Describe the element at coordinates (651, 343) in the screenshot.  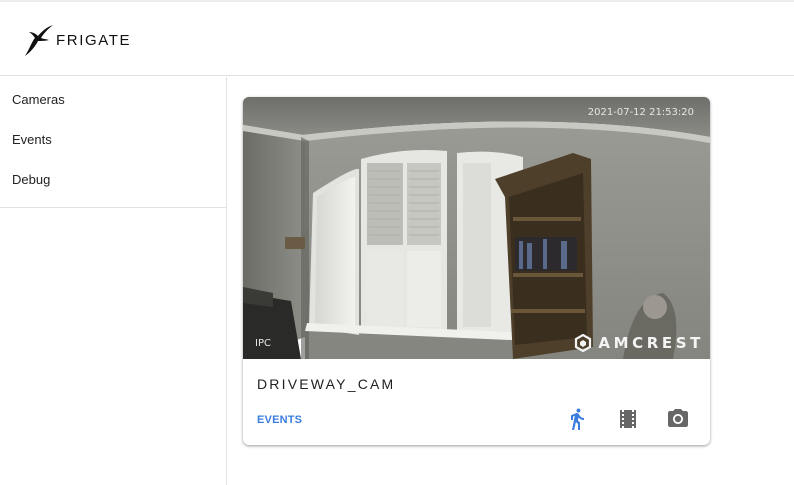
I see `amcrest-watermark-text: AMCREST` at that location.